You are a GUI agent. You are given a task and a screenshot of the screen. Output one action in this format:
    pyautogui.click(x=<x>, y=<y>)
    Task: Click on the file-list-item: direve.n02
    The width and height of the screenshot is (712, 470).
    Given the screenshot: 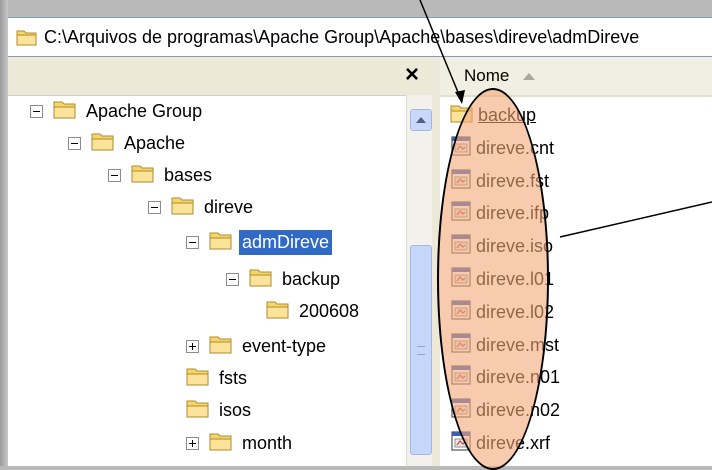 What is the action you would take?
    pyautogui.click(x=505, y=410)
    